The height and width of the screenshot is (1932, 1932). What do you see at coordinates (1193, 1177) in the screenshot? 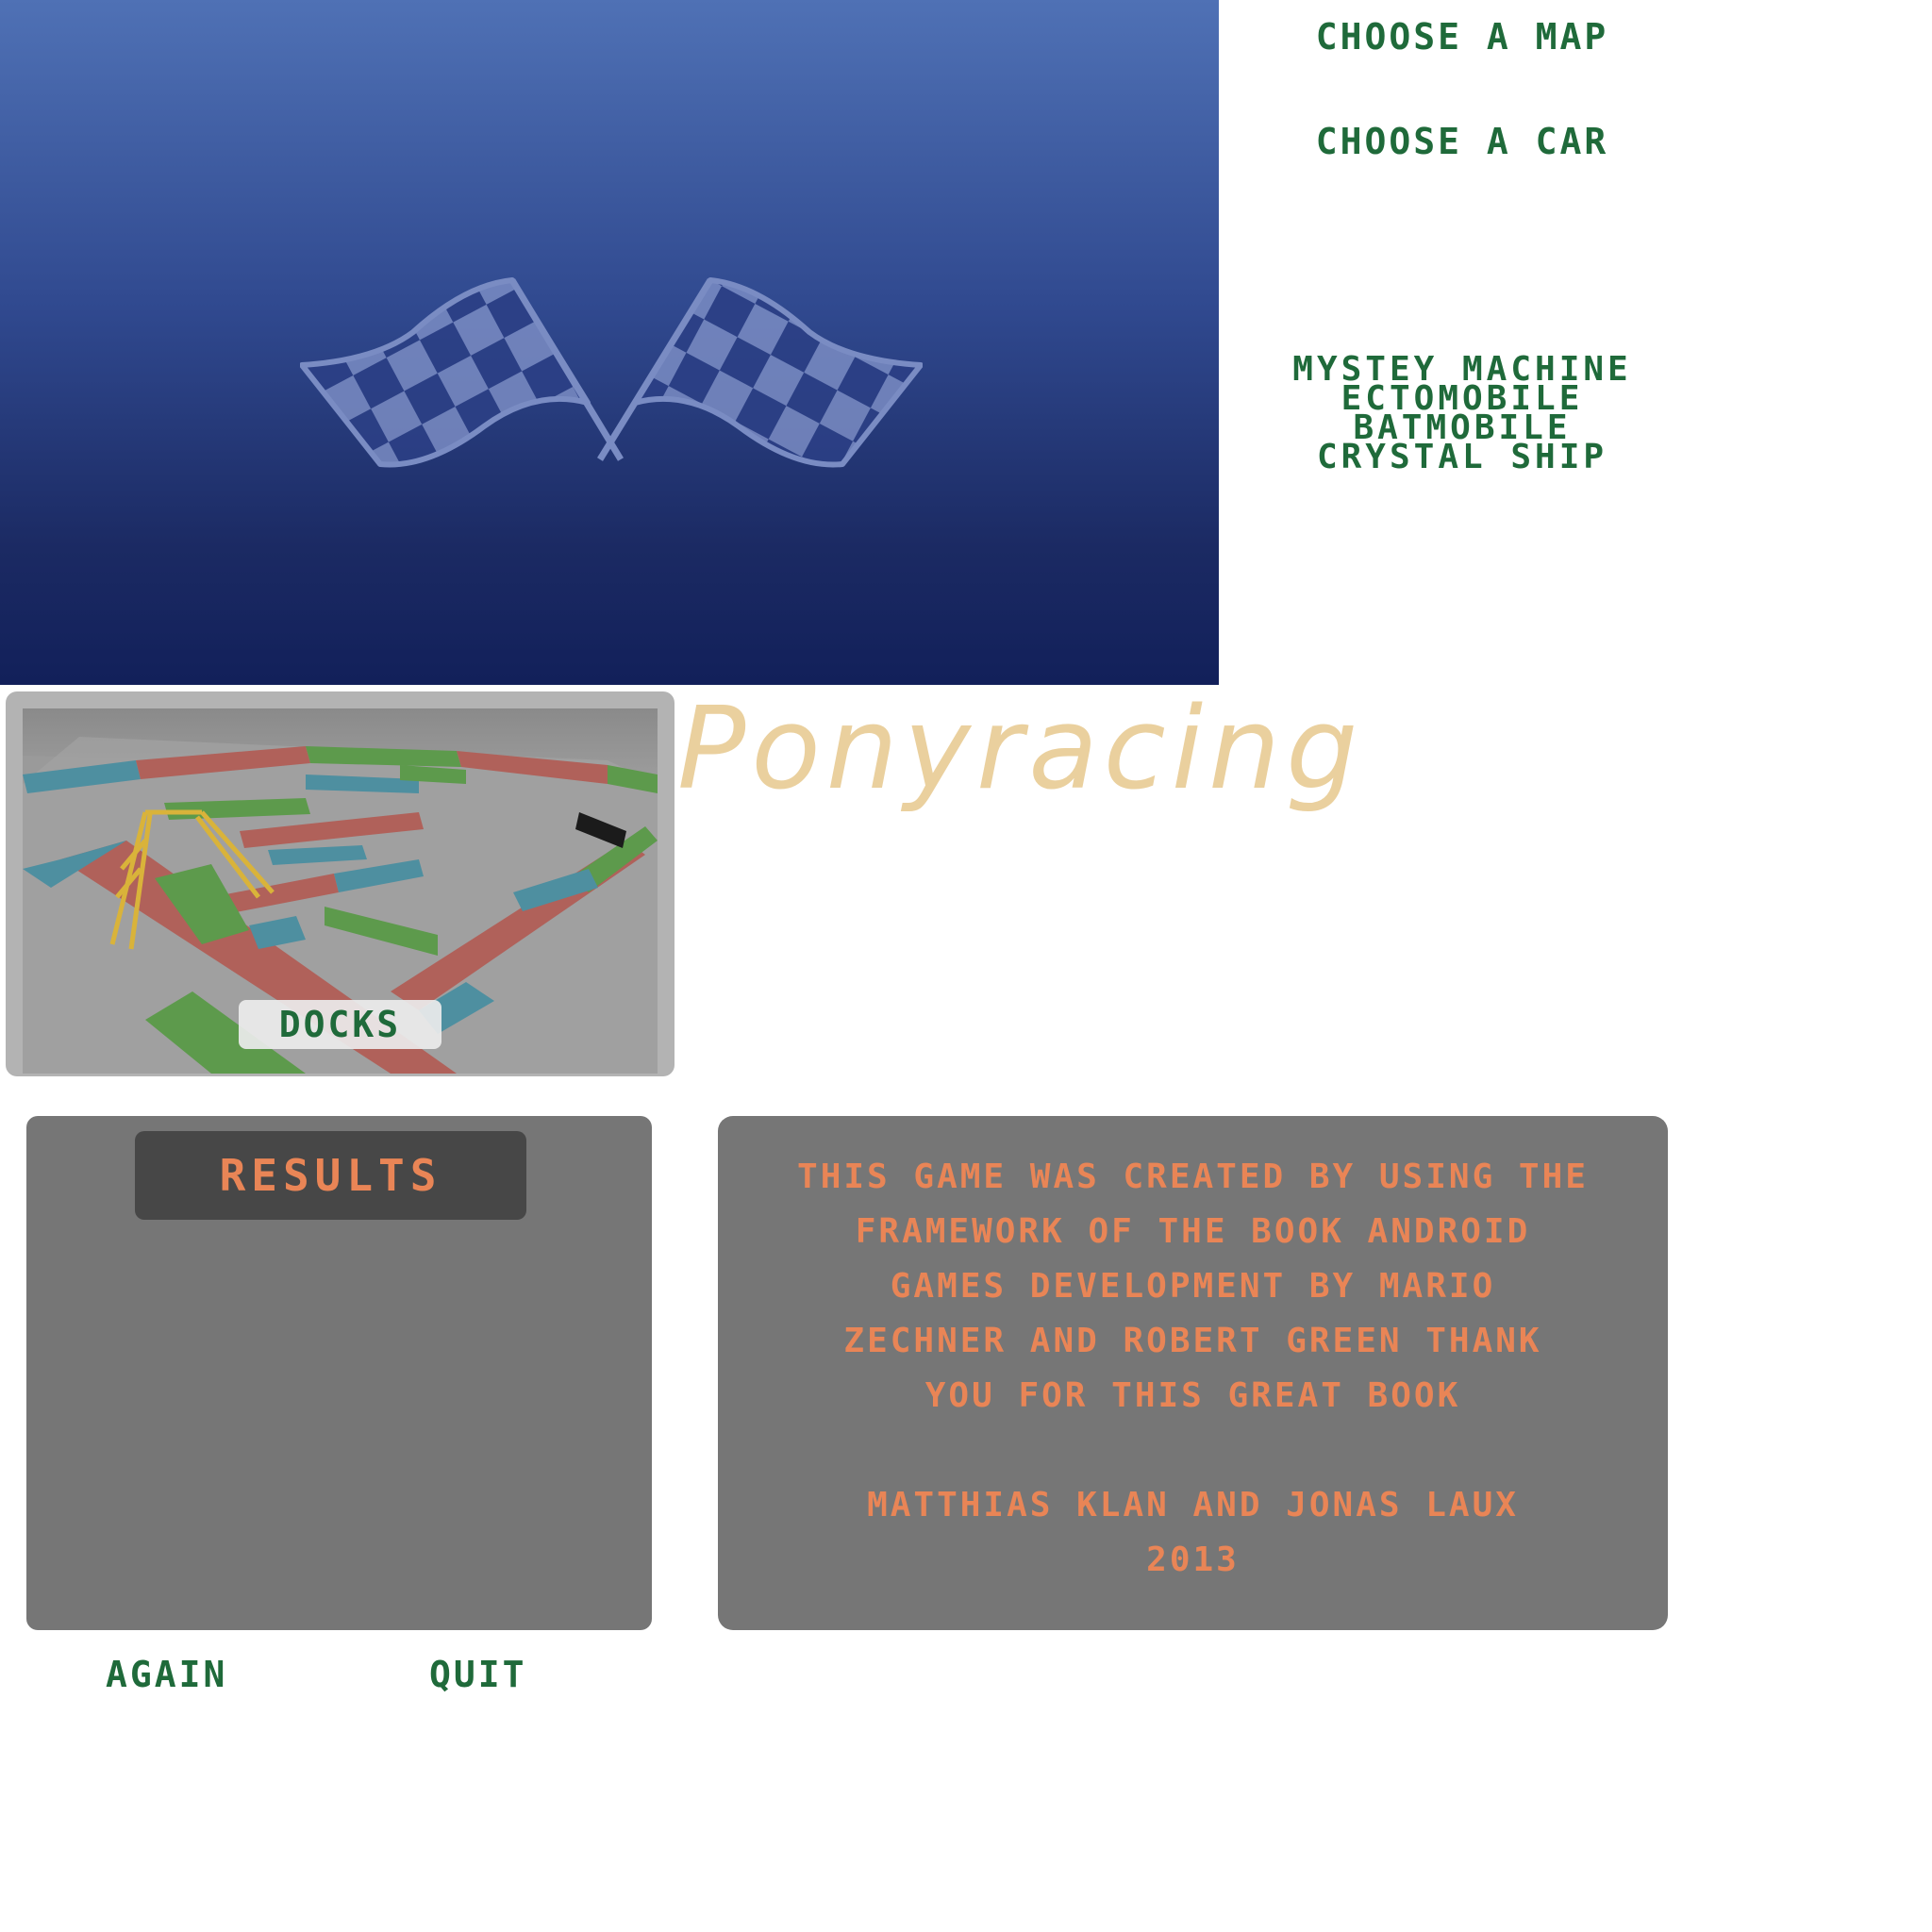
I see `credits-line: THIS GAME WAS CREATED BY USING THE` at bounding box center [1193, 1177].